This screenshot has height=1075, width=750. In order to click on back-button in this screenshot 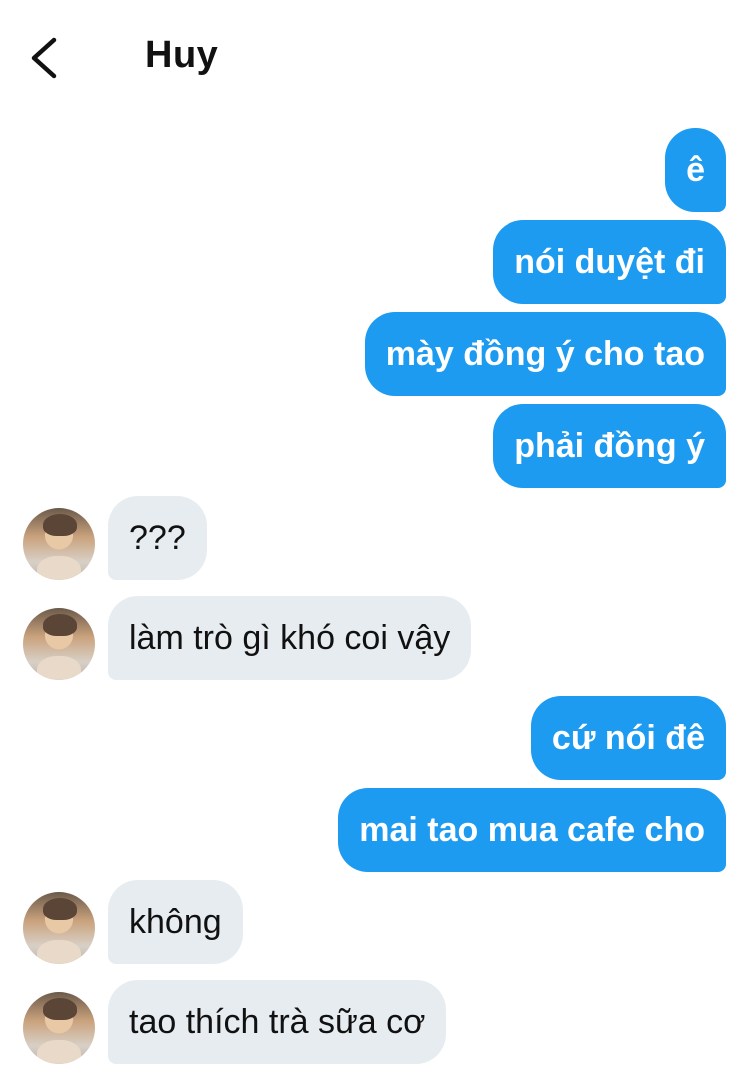, I will do `click(47, 58)`.